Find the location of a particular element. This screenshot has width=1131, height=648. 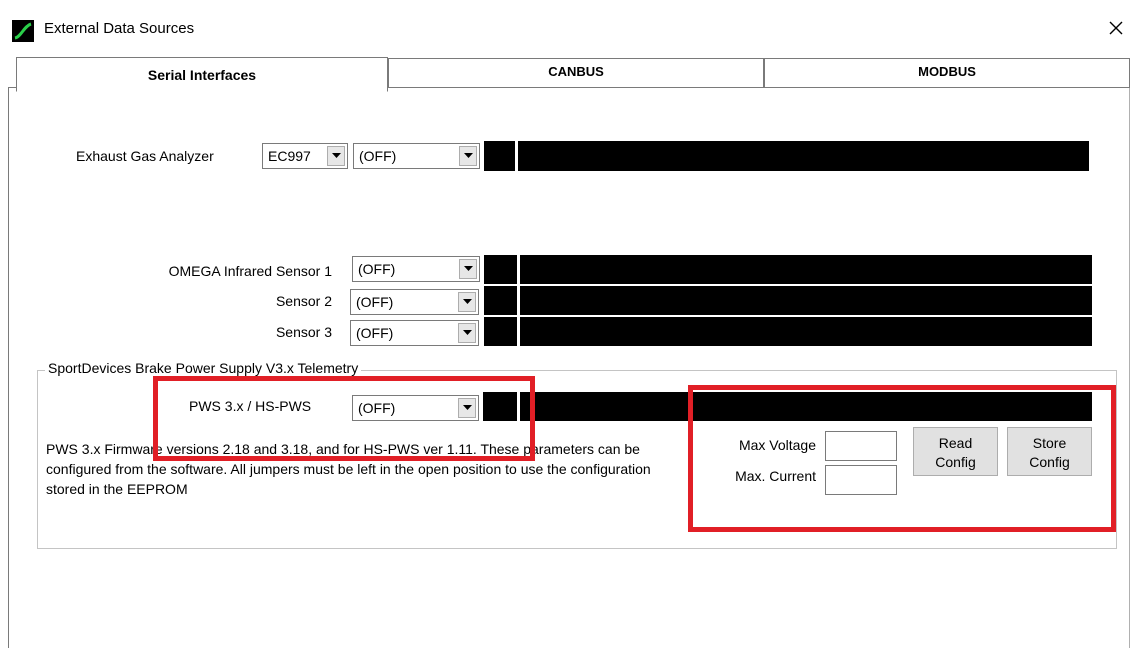

max-voltage-label: Max Voltage is located at coordinates (777, 445).